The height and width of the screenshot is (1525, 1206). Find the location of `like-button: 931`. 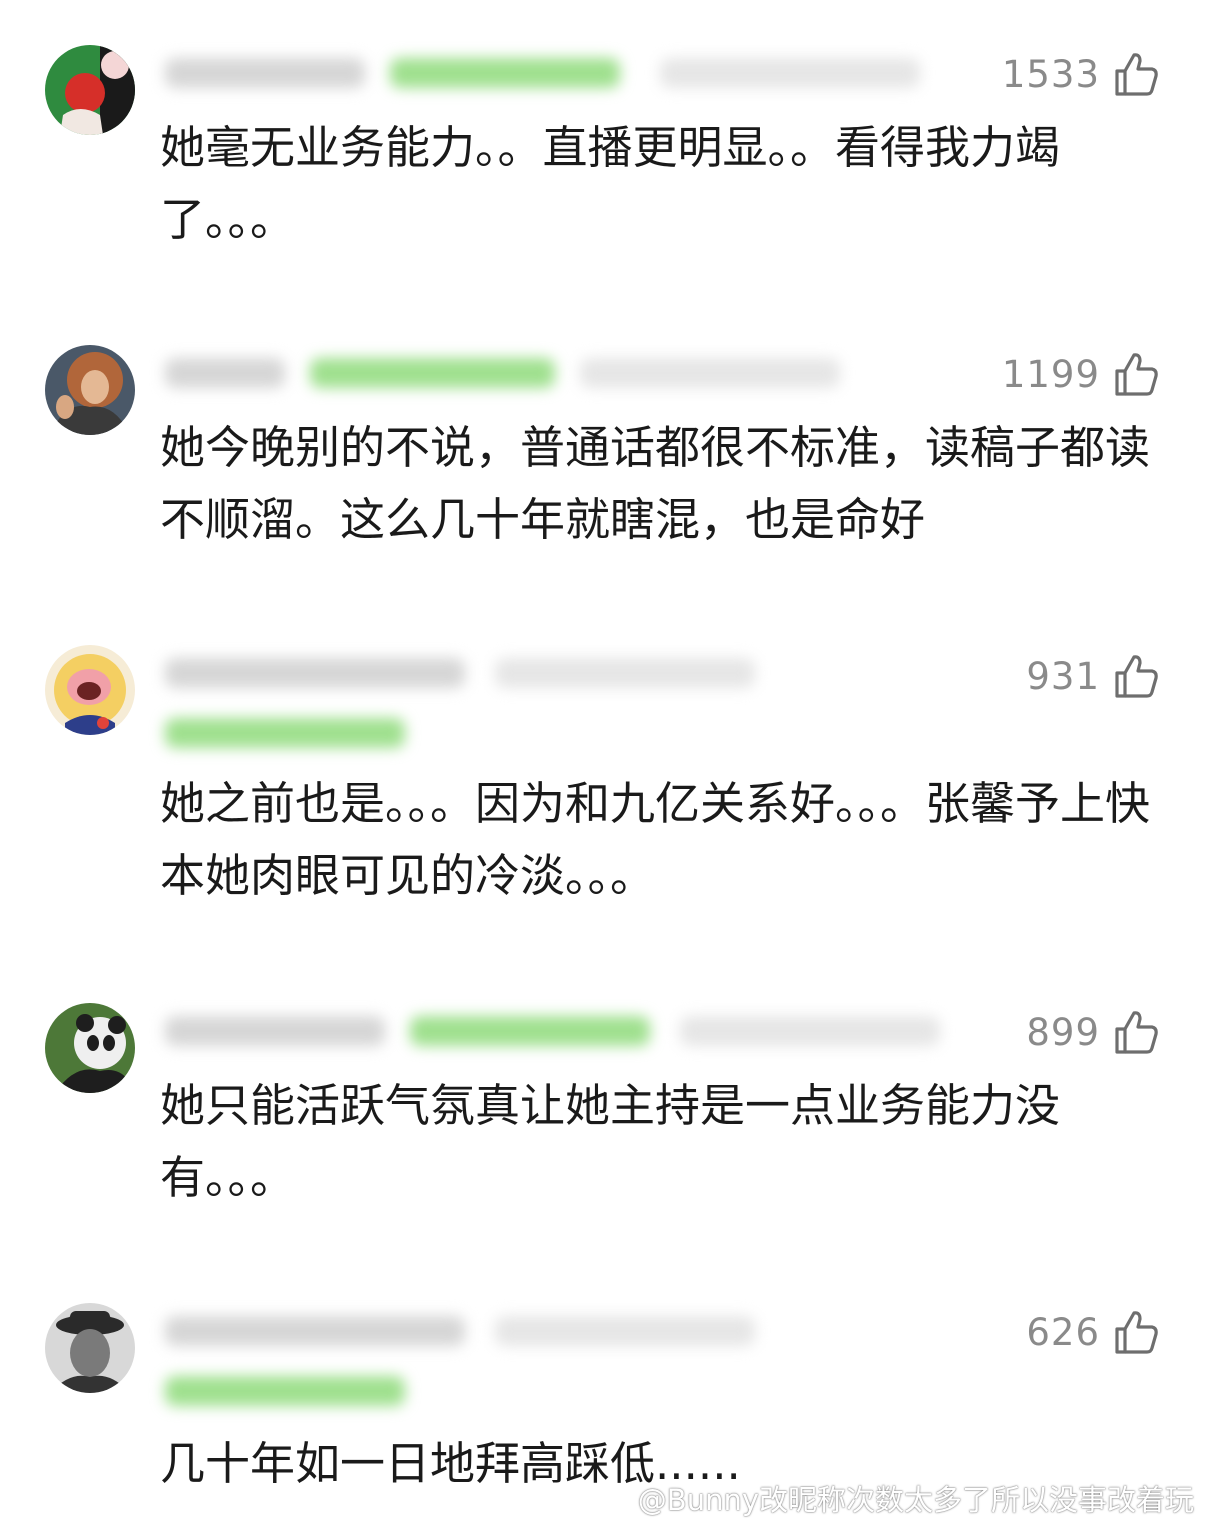

like-button: 931 is located at coordinates (1093, 676).